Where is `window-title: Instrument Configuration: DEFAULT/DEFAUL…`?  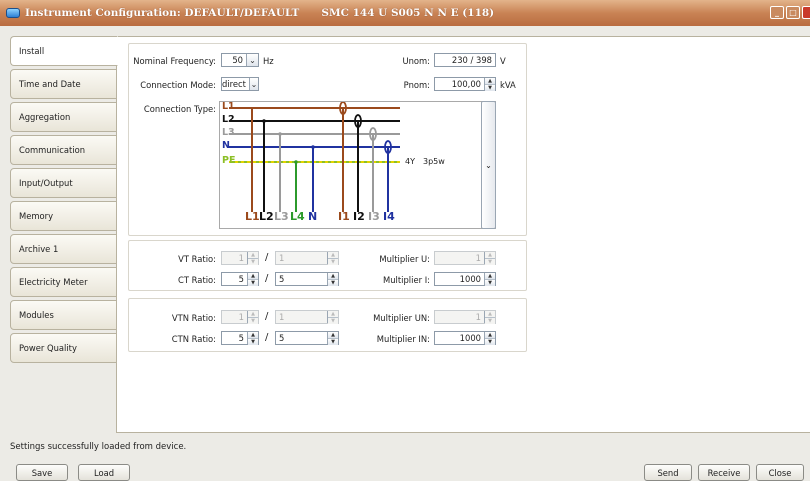 window-title: Instrument Configuration: DEFAULT/DEFAUL… is located at coordinates (162, 13).